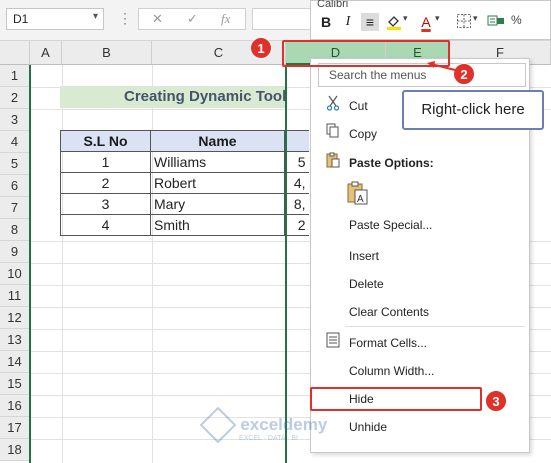  I want to click on cell-sl: 1, so click(105, 162).